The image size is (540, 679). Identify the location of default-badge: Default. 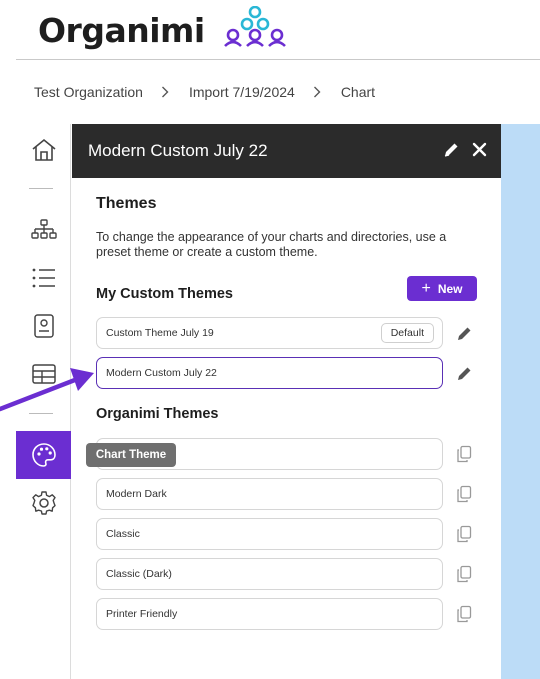
(407, 333).